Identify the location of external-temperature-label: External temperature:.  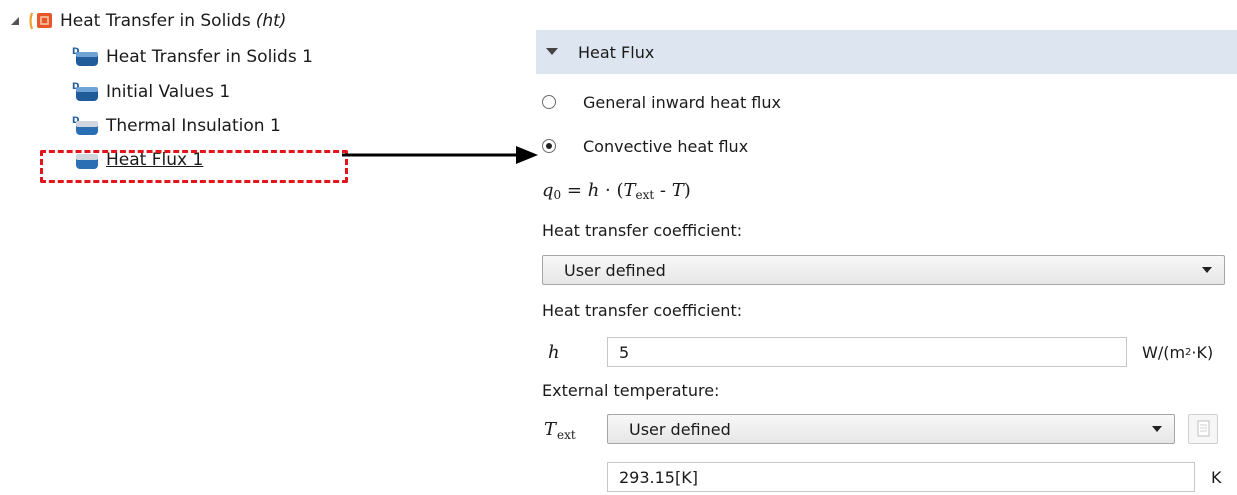
(631, 390).